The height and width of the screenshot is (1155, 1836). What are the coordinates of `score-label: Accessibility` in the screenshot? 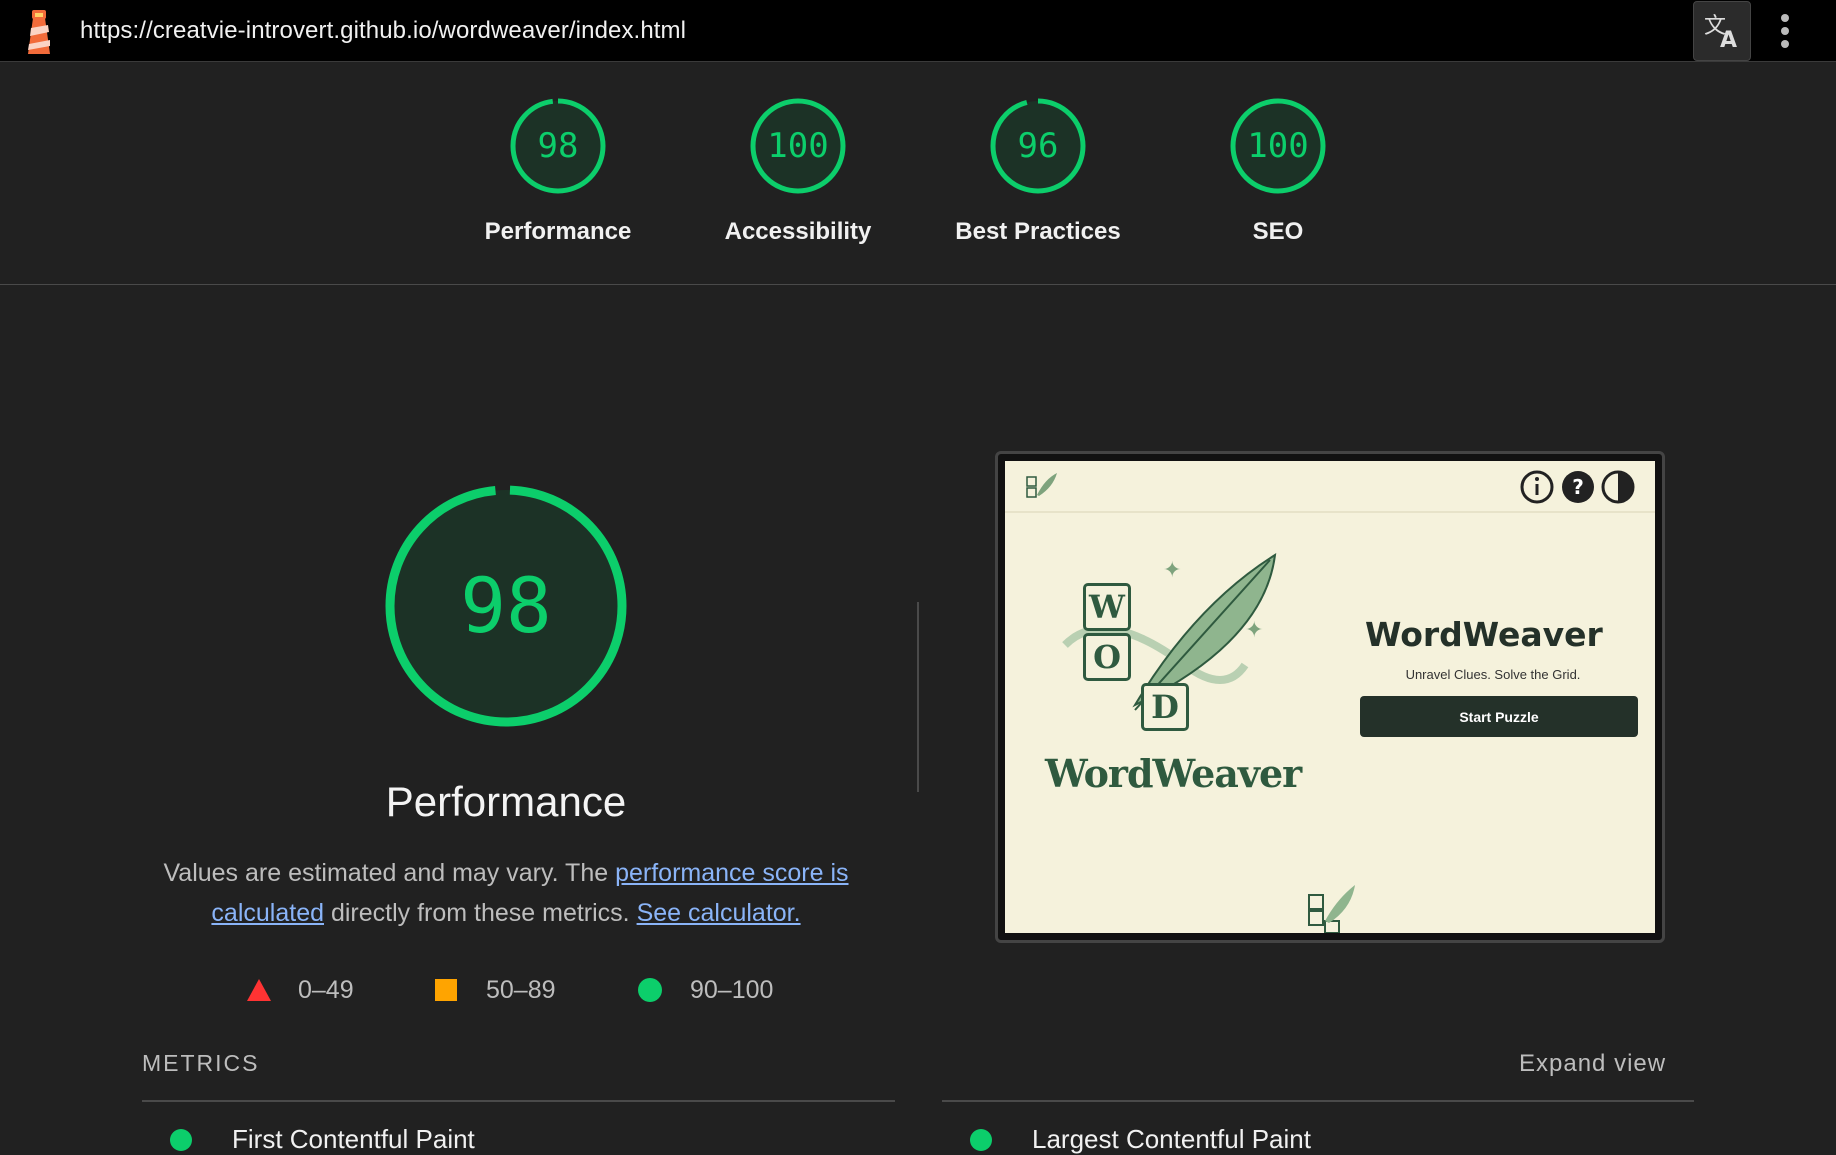 It's located at (798, 231).